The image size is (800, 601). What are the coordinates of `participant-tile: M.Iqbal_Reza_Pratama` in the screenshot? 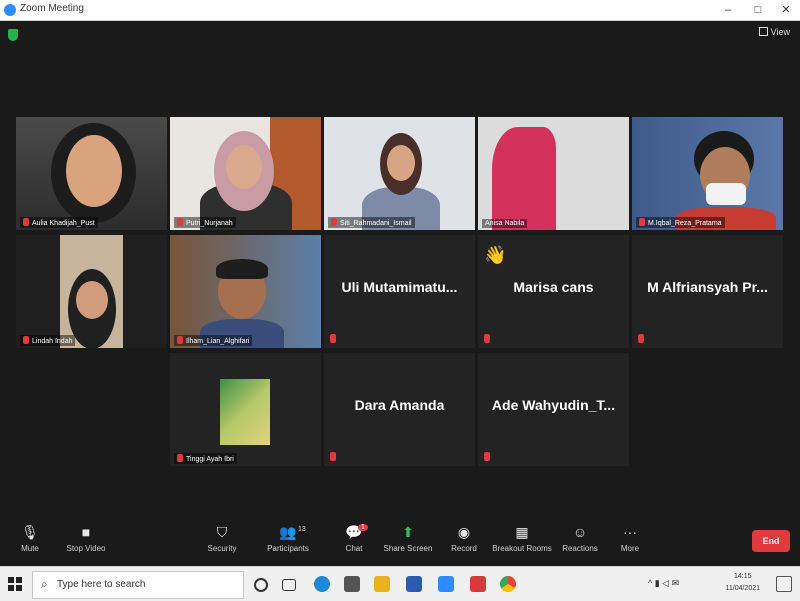 It's located at (707, 173).